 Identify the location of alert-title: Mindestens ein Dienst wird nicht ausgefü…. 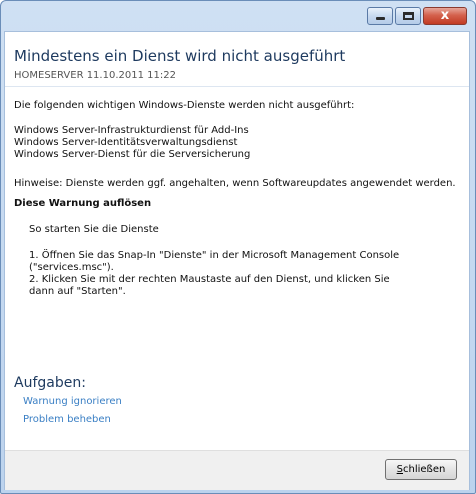
(180, 56).